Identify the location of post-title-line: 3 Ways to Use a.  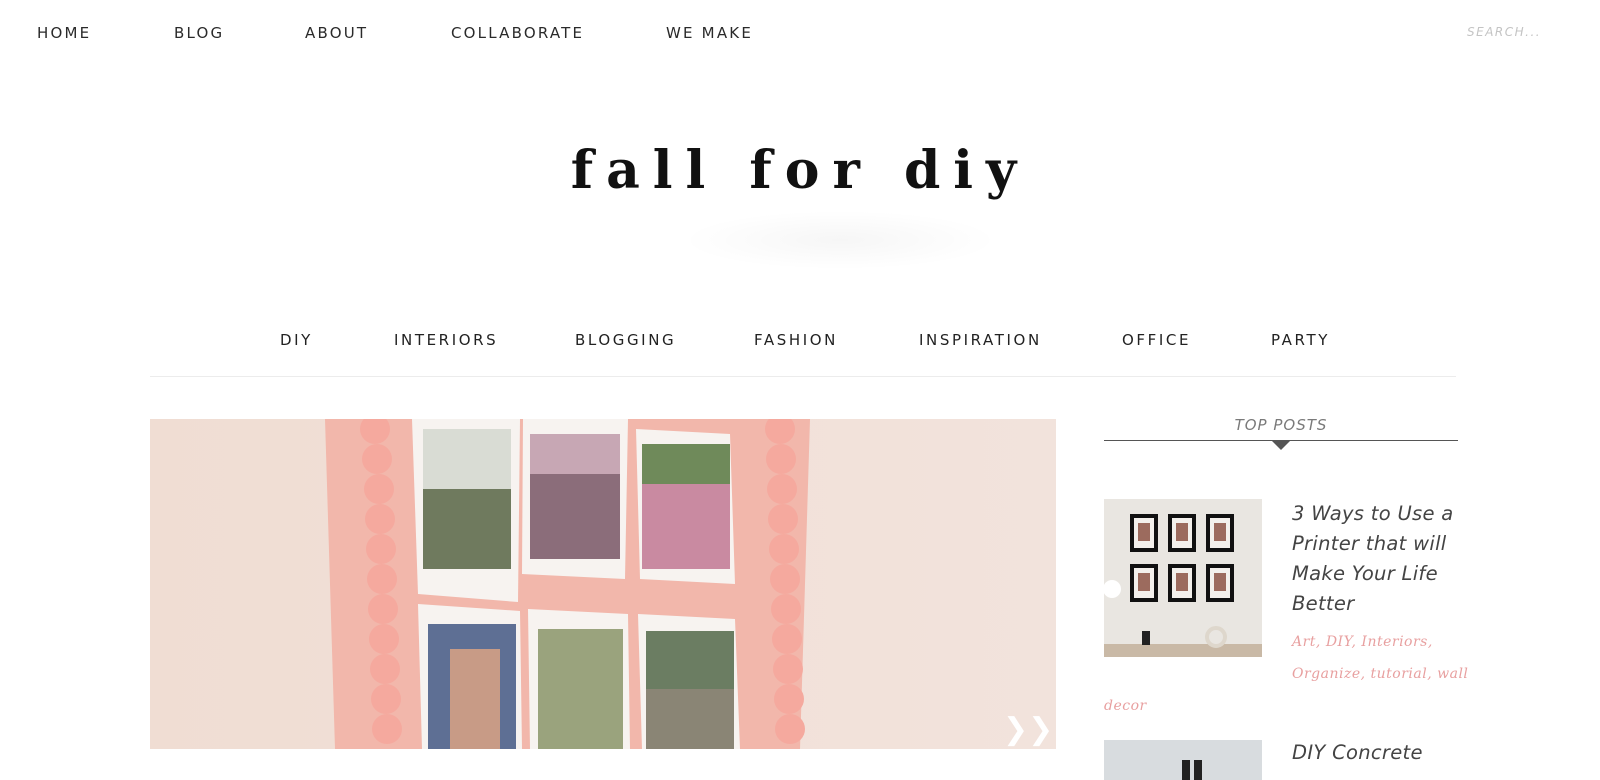
(1373, 513).